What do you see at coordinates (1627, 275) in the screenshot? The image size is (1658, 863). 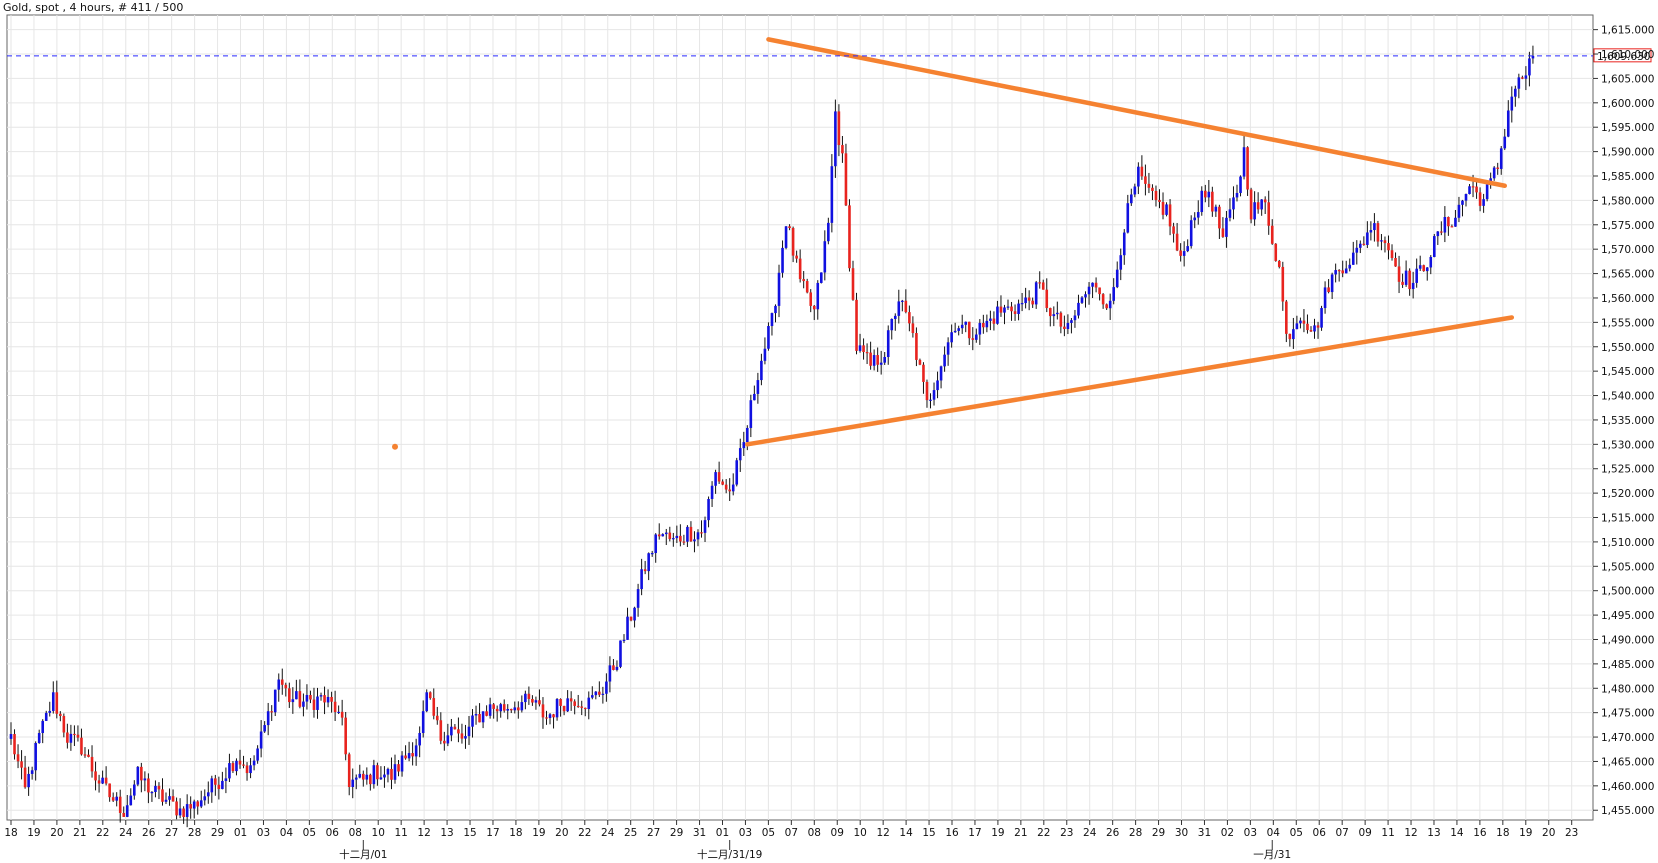 I see `y-tick-label: 1,565.000` at bounding box center [1627, 275].